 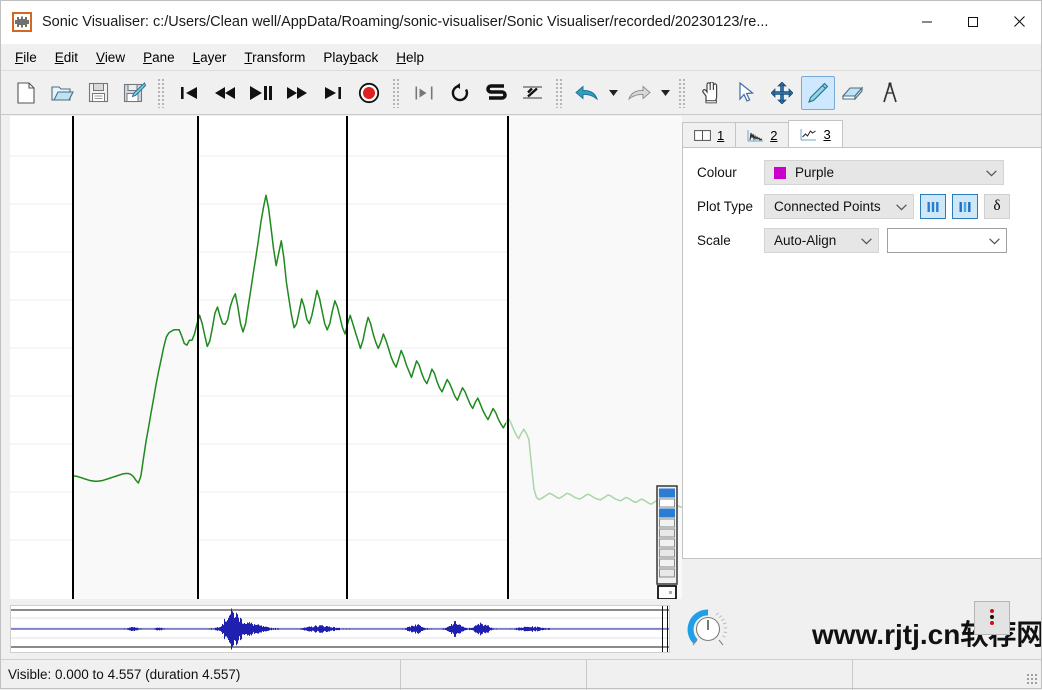 I want to click on save-session-as-icon, so click(x=134, y=93).